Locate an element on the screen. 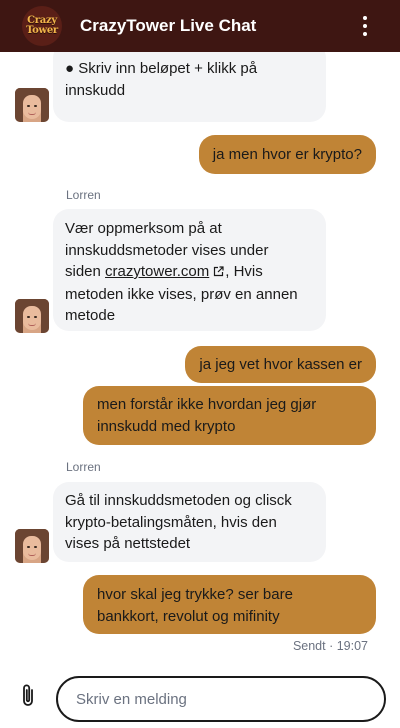 The width and height of the screenshot is (400, 728). message-composer is located at coordinates (200, 695).